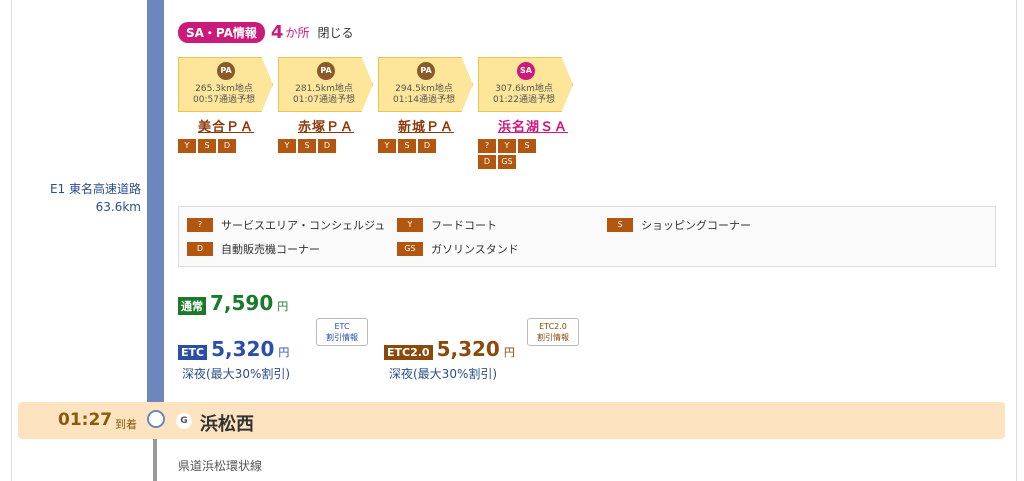 This screenshot has height=481, width=1024. Describe the element at coordinates (155, 205) in the screenshot. I see `route-line` at that location.